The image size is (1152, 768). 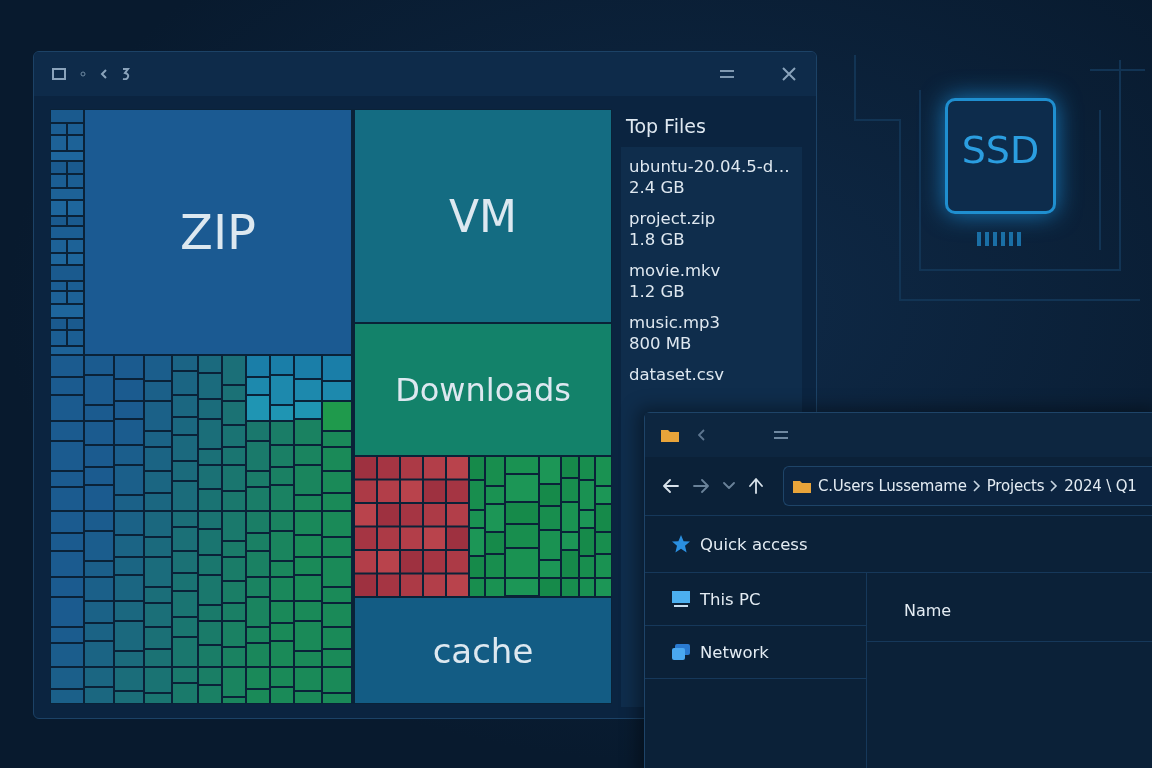 I want to click on file-name: project.zip, so click(x=711, y=218).